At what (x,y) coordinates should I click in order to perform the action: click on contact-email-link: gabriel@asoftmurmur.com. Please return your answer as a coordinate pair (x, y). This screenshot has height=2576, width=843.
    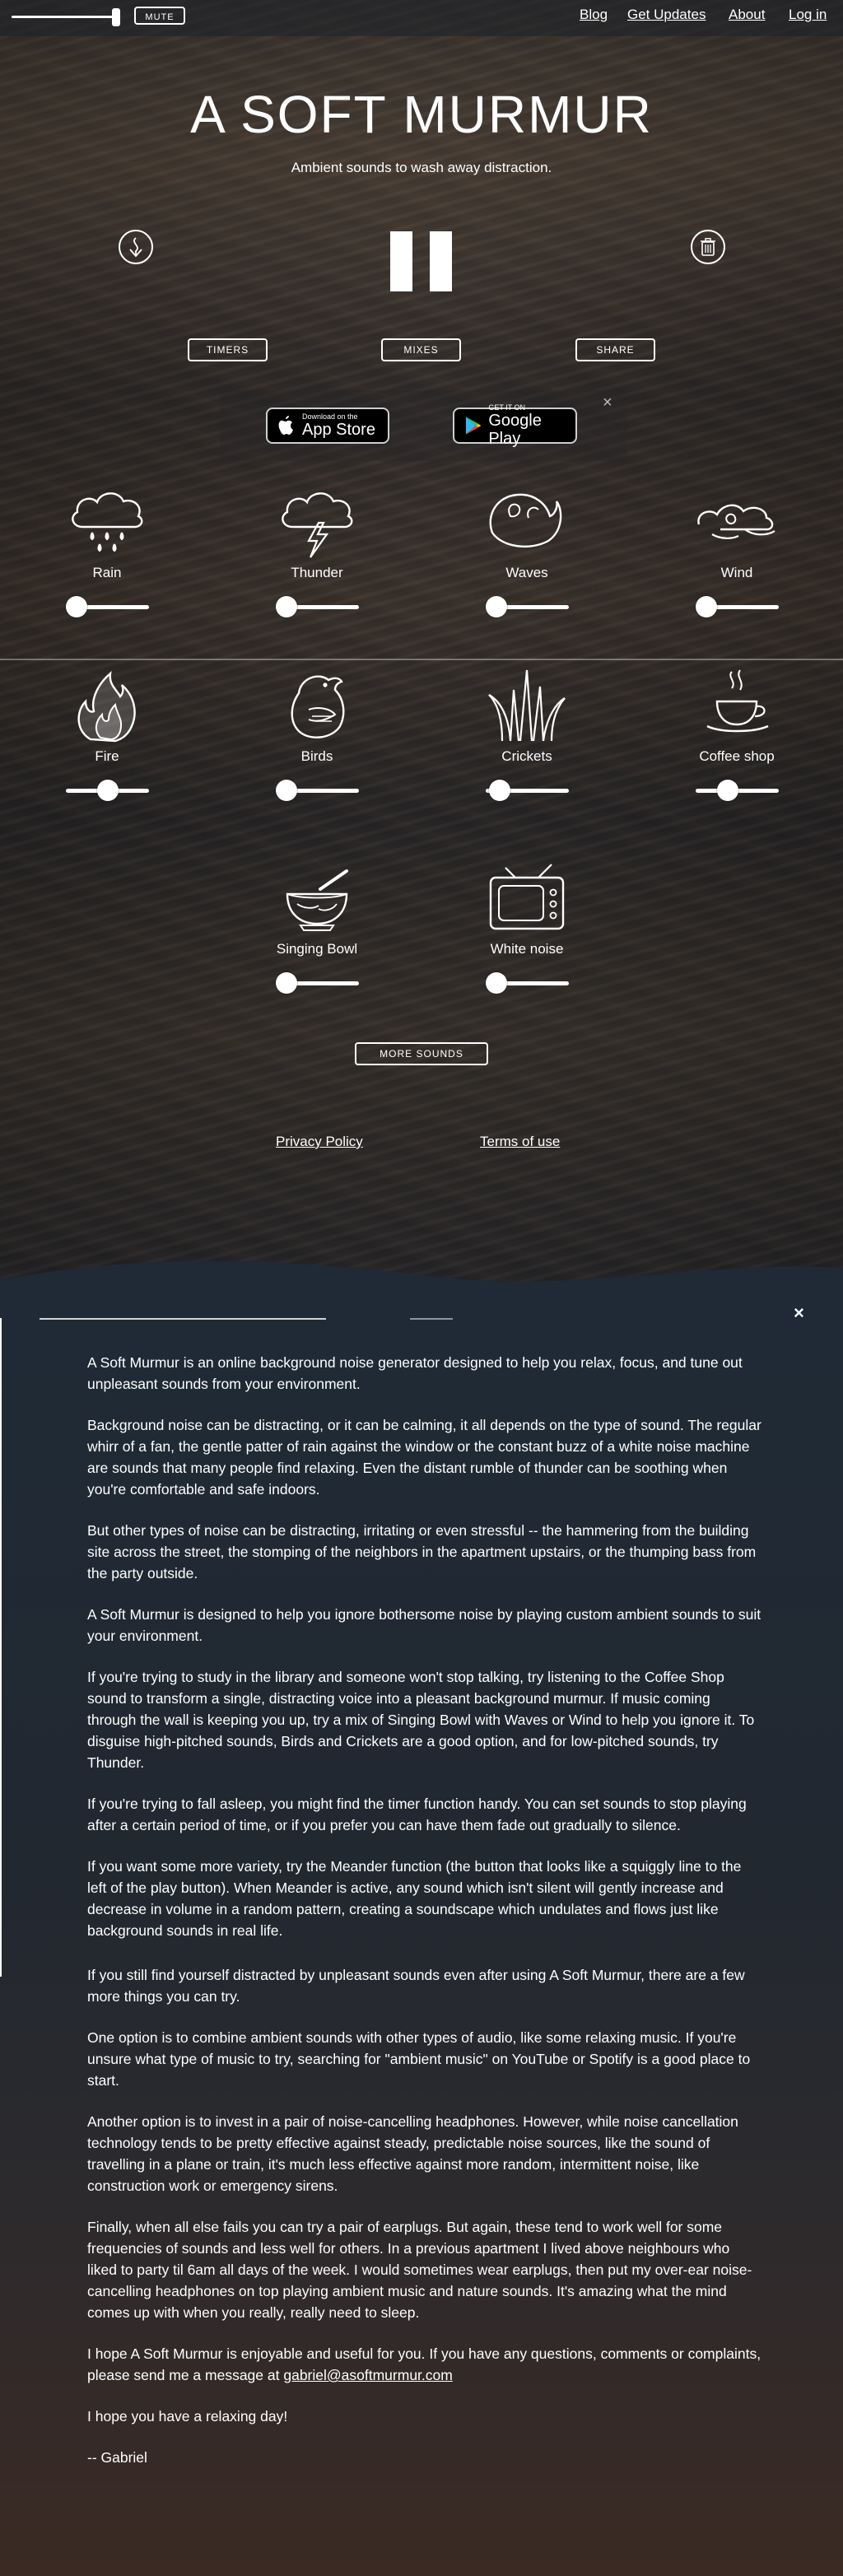
    Looking at the image, I should click on (368, 2375).